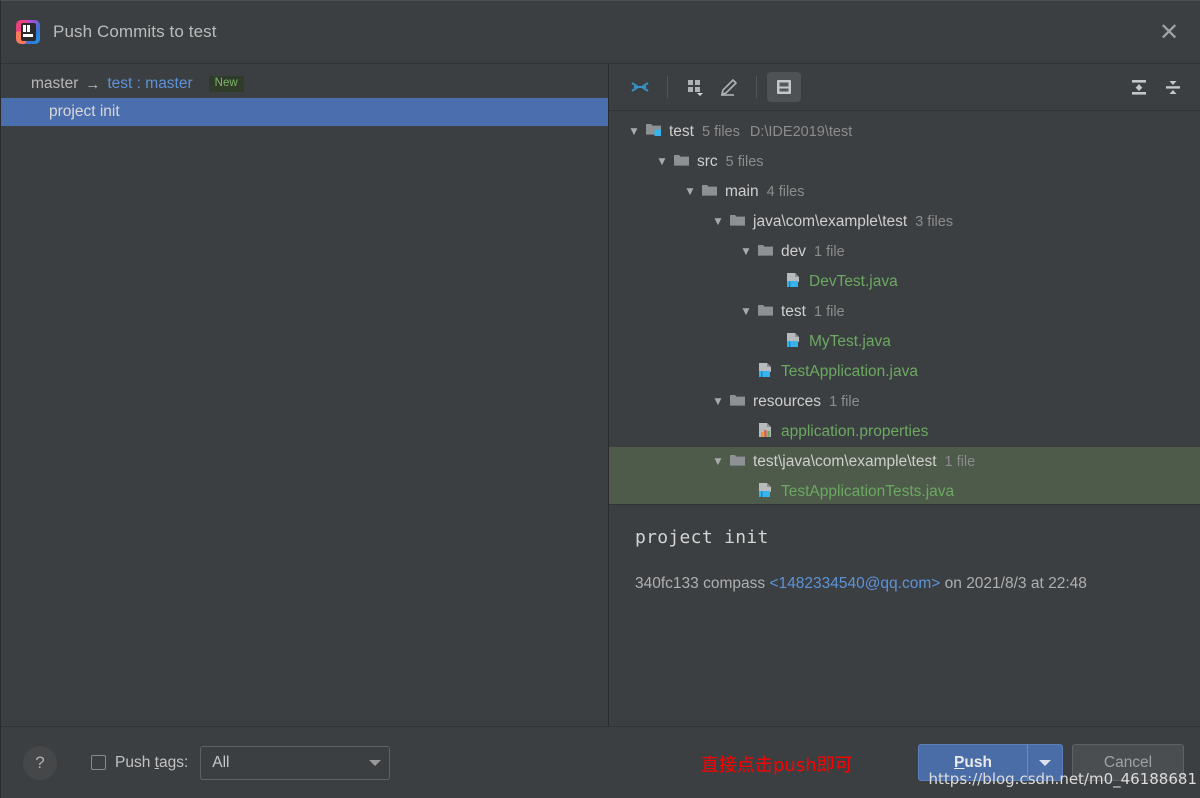  I want to click on commit-date: 2021/8/3, so click(996, 583).